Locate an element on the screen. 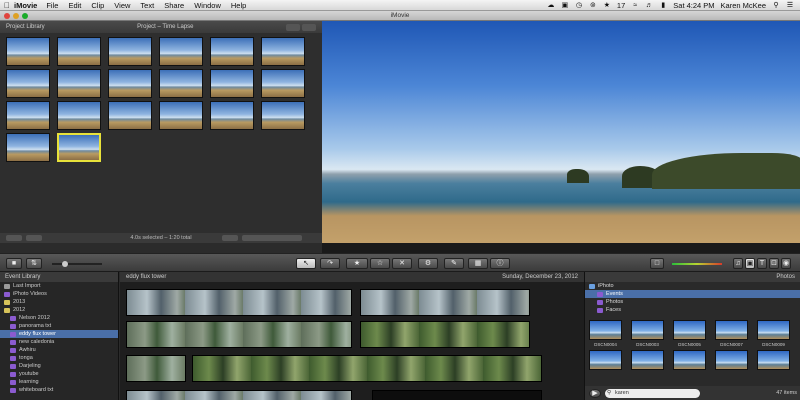  project-options-button is located at coordinates (293, 27).